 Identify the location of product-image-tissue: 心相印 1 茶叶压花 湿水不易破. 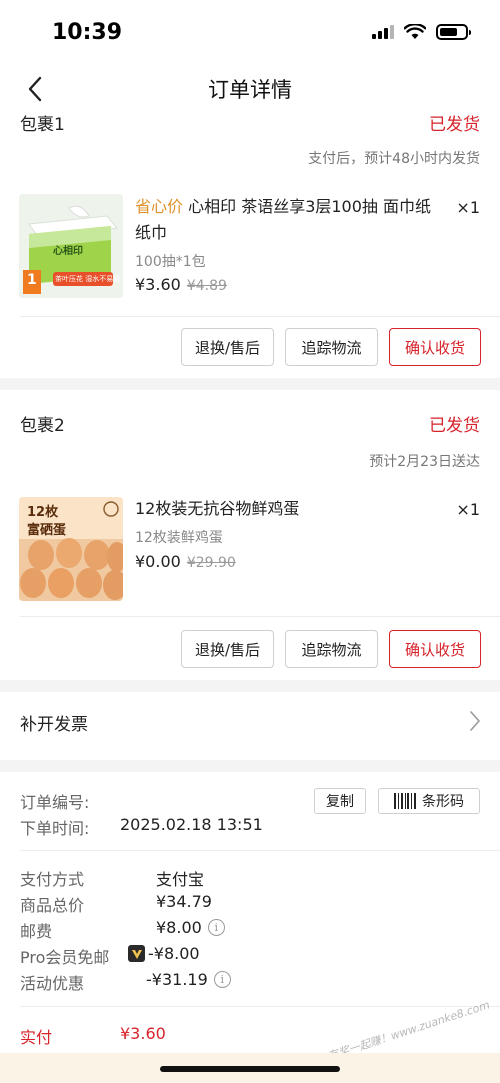
(71, 246).